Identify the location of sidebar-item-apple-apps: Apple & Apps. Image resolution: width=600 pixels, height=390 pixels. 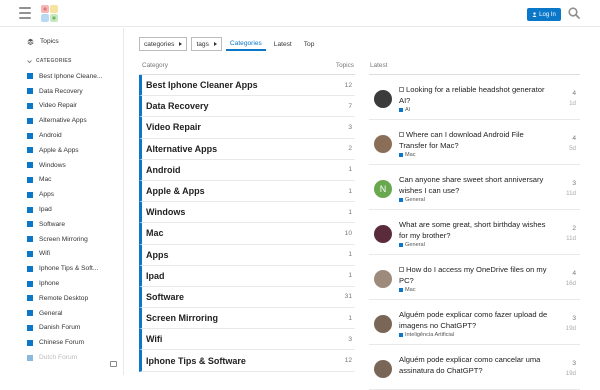
(64, 150).